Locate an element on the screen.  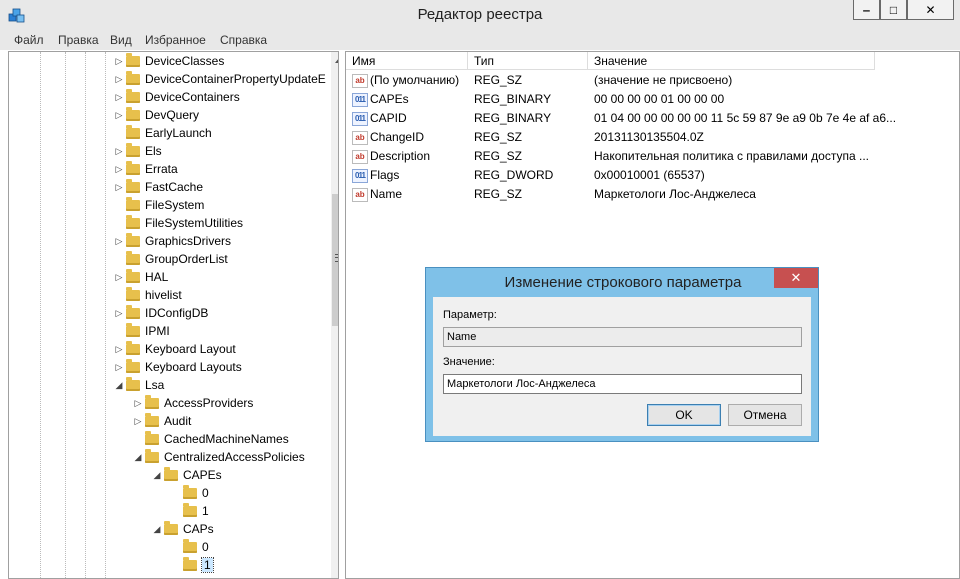
value-row: 011 Flags REG_DWORD 0x00010001 (65537) is located at coordinates (652, 175).